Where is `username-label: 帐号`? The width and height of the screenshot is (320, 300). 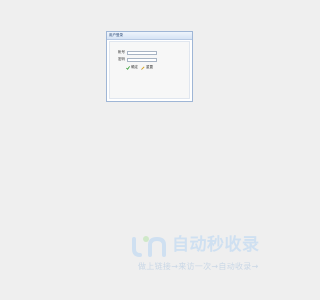
username-label: 帐号 is located at coordinates (121, 52).